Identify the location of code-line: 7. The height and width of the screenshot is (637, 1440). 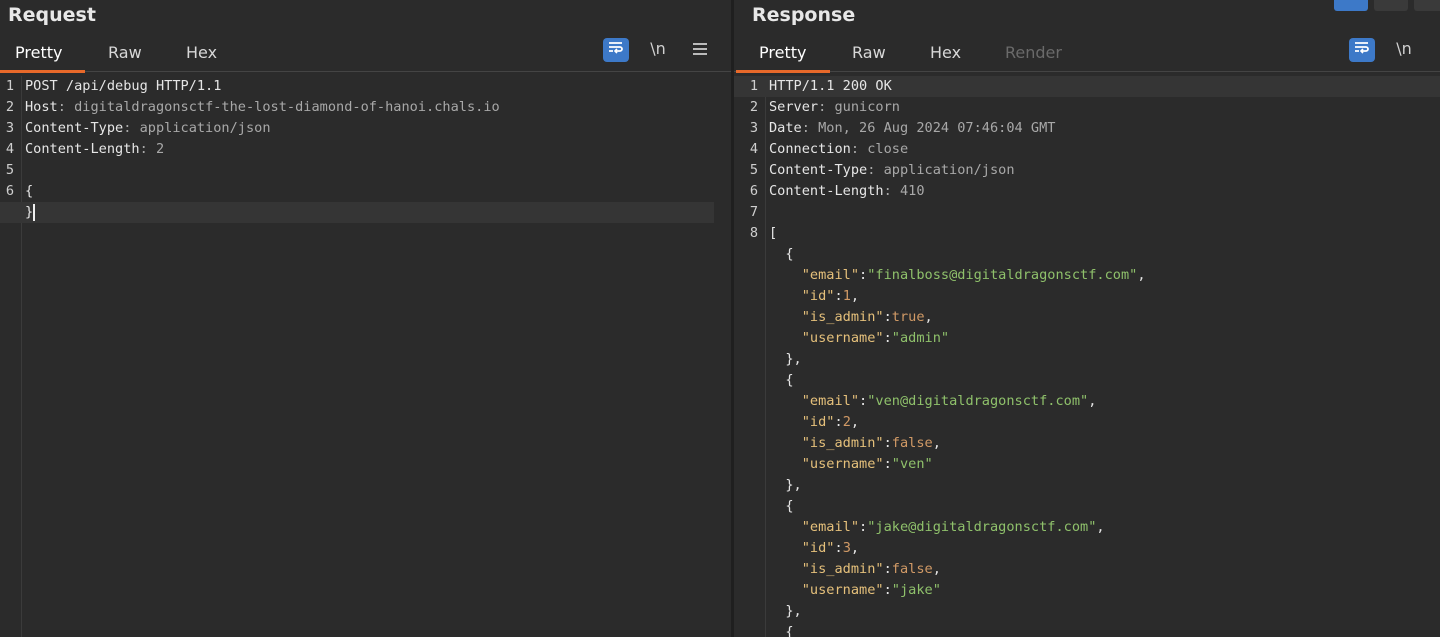
(1087, 212).